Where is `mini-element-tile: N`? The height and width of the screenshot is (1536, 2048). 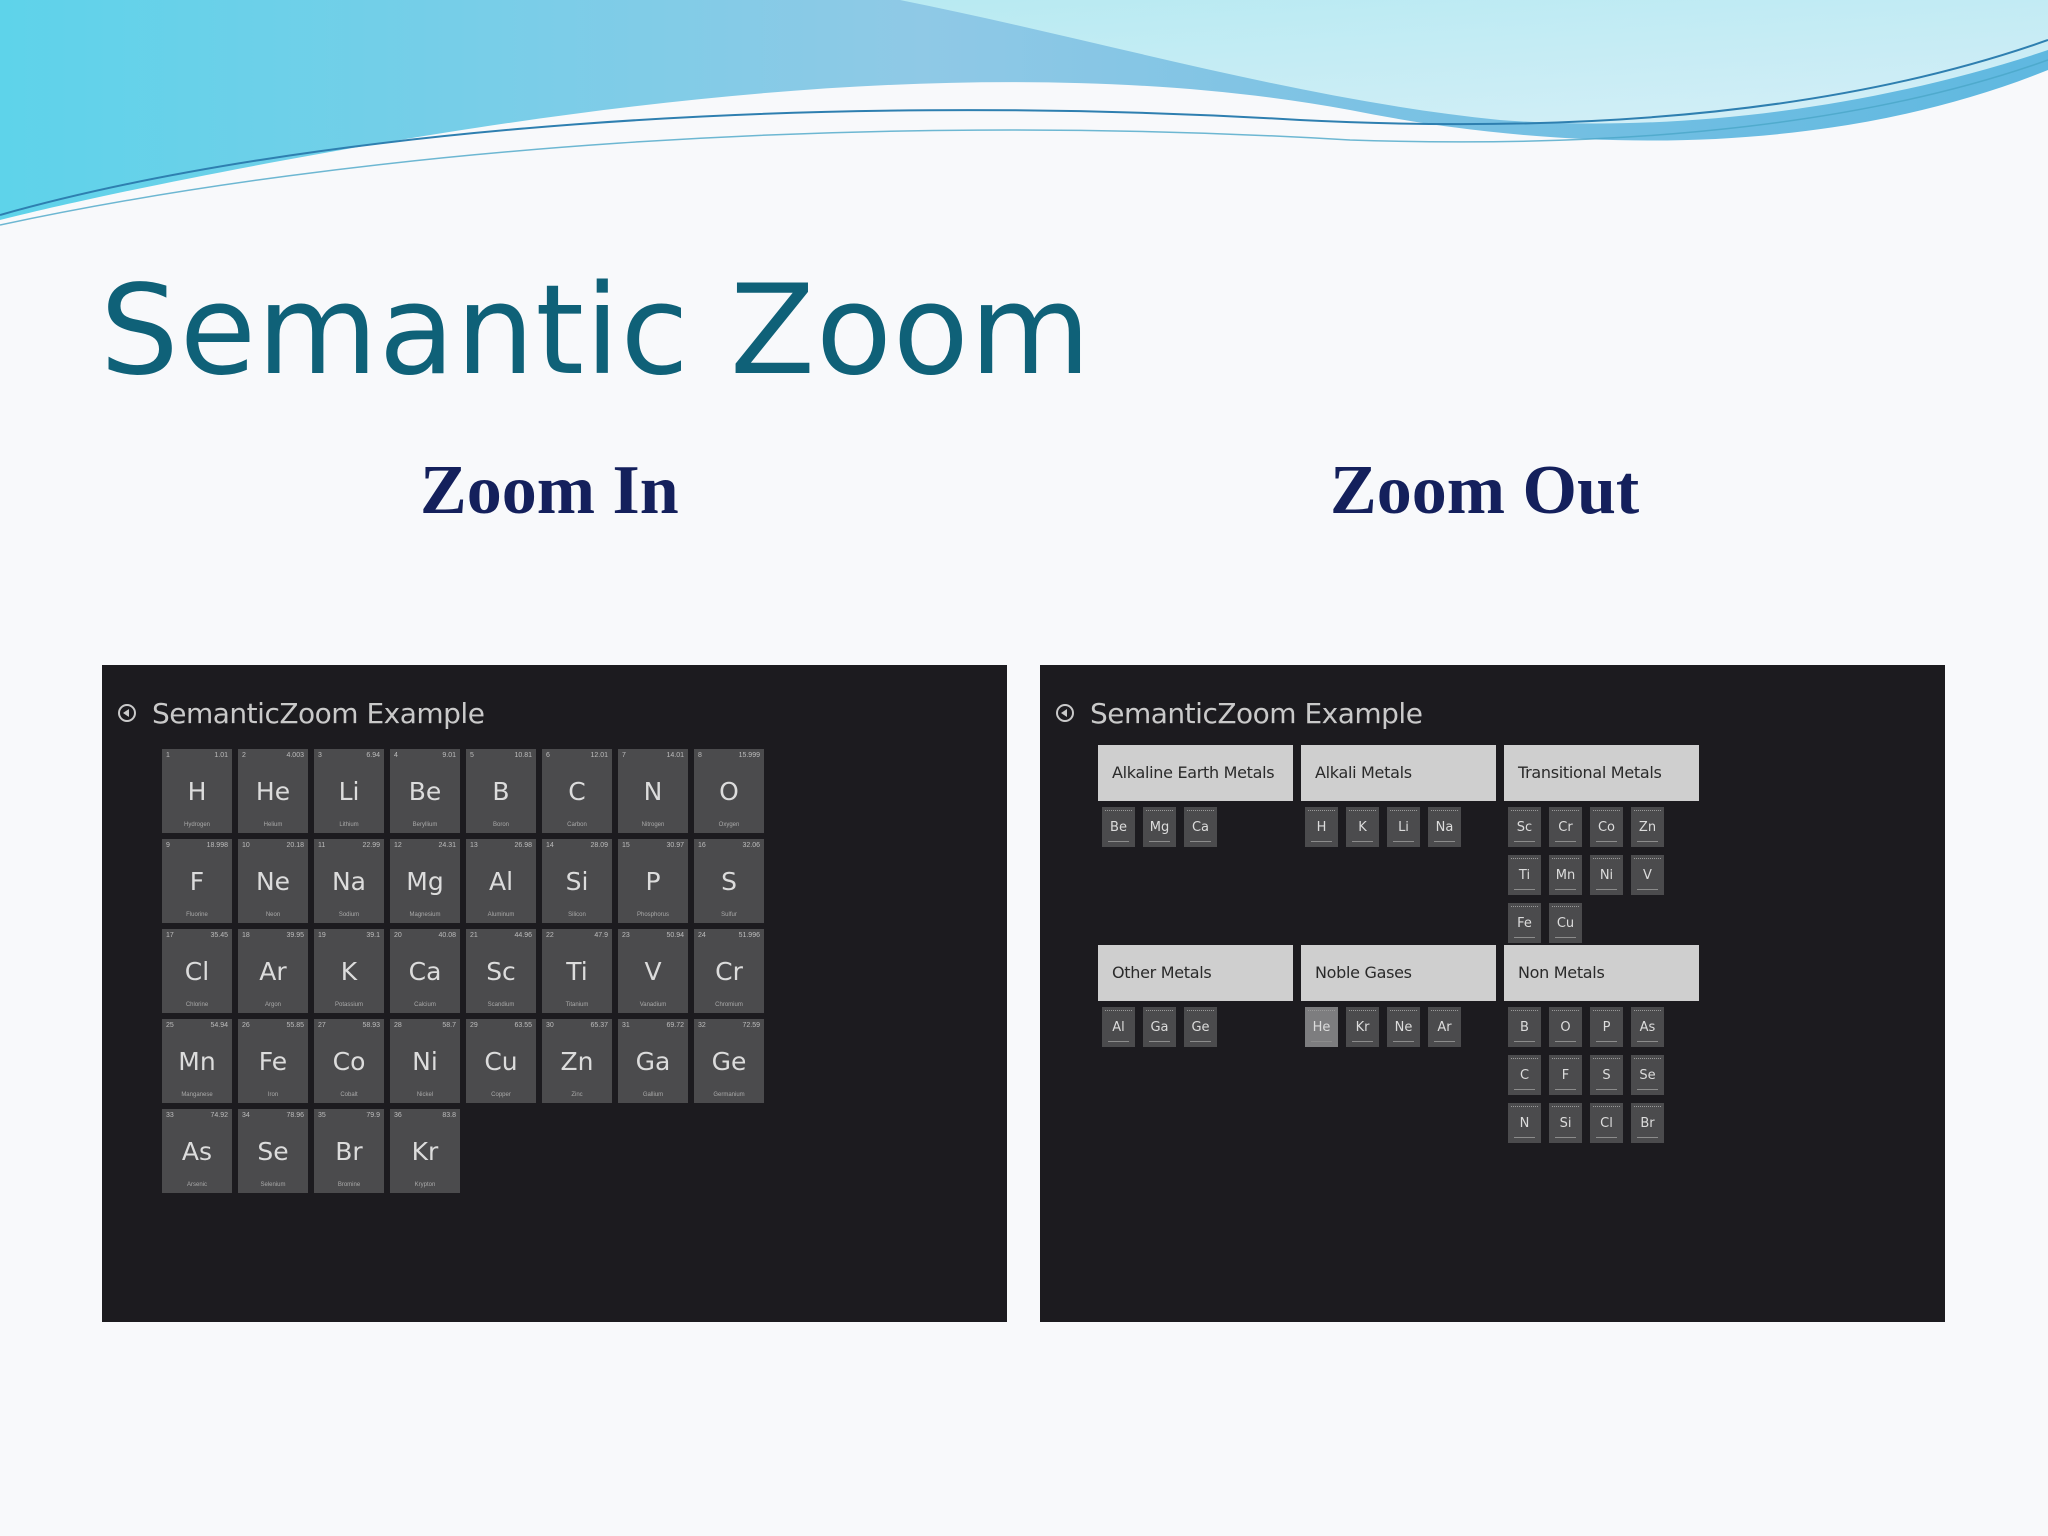 mini-element-tile: N is located at coordinates (1524, 1123).